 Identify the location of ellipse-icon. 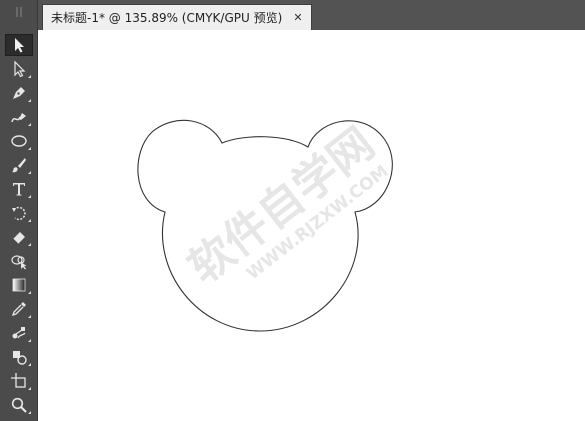
(19, 141).